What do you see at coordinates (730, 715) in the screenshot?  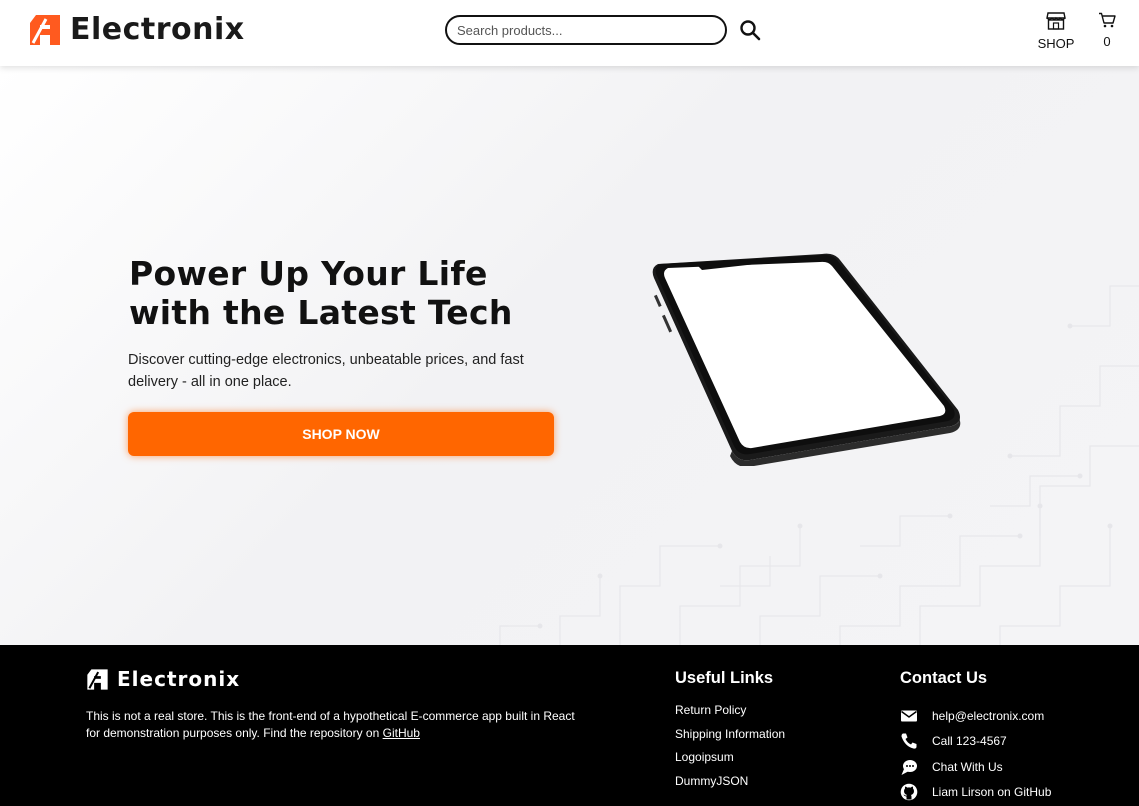 I see `link-return-policy: Return Policy` at bounding box center [730, 715].